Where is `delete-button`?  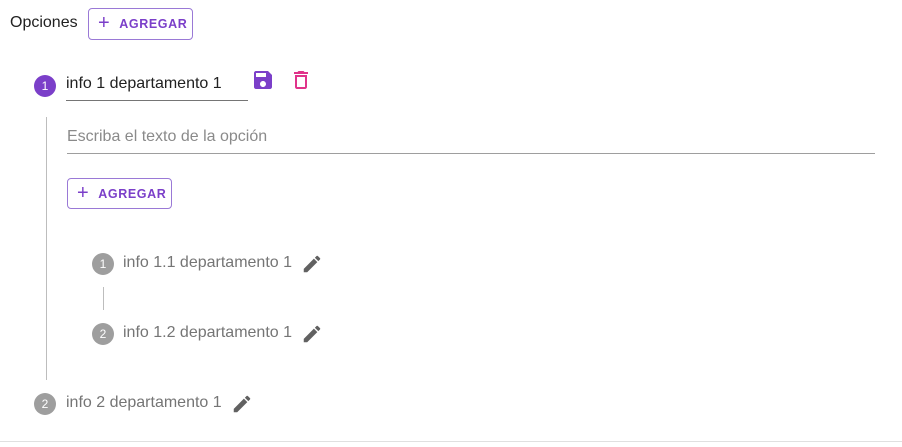
delete-button is located at coordinates (301, 80).